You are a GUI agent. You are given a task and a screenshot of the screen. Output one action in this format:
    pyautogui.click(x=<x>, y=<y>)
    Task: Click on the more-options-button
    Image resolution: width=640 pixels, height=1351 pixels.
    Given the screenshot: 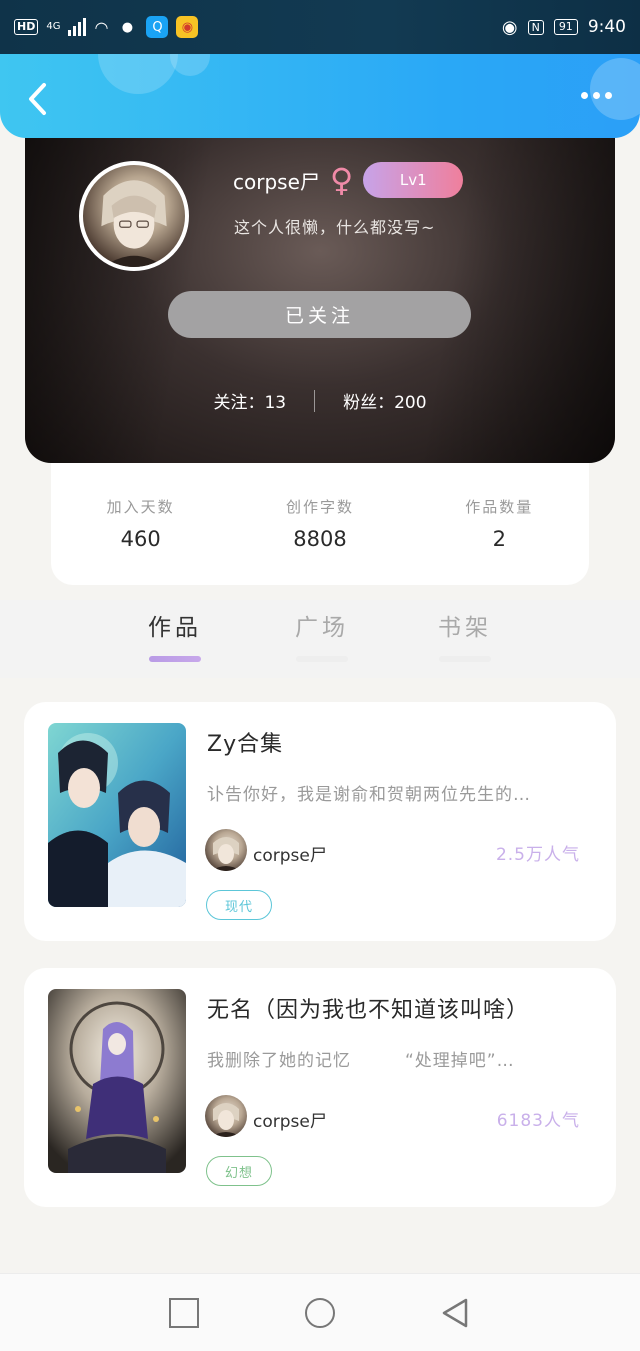 What is the action you would take?
    pyautogui.click(x=596, y=95)
    